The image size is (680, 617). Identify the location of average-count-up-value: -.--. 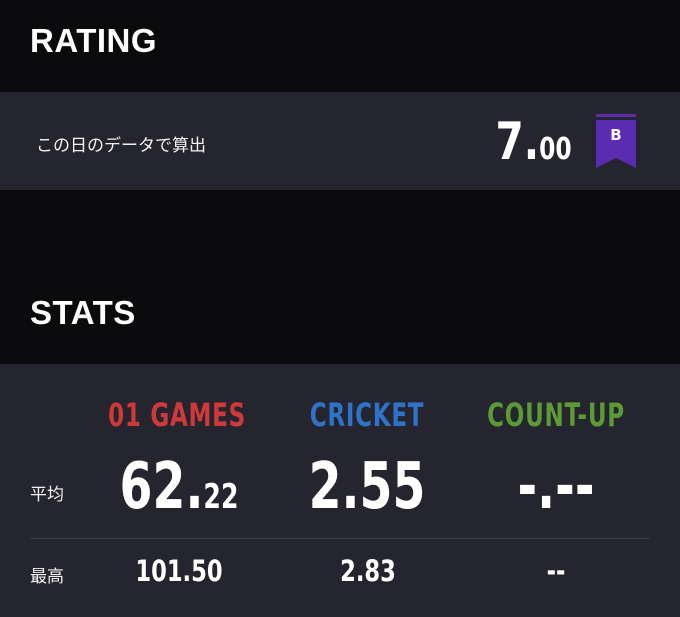
(556, 487).